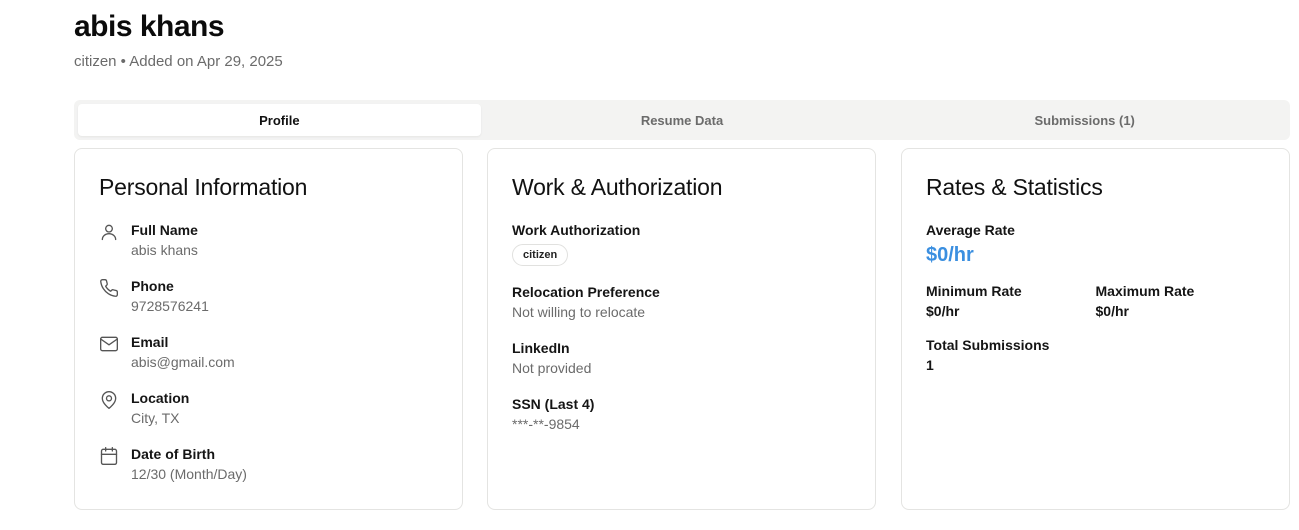 The image size is (1299, 530). What do you see at coordinates (109, 232) in the screenshot?
I see `user-icon` at bounding box center [109, 232].